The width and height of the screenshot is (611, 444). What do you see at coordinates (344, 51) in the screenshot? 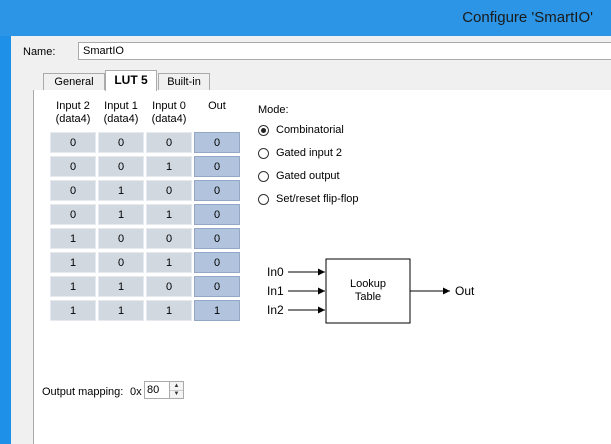
I see `name-input` at bounding box center [344, 51].